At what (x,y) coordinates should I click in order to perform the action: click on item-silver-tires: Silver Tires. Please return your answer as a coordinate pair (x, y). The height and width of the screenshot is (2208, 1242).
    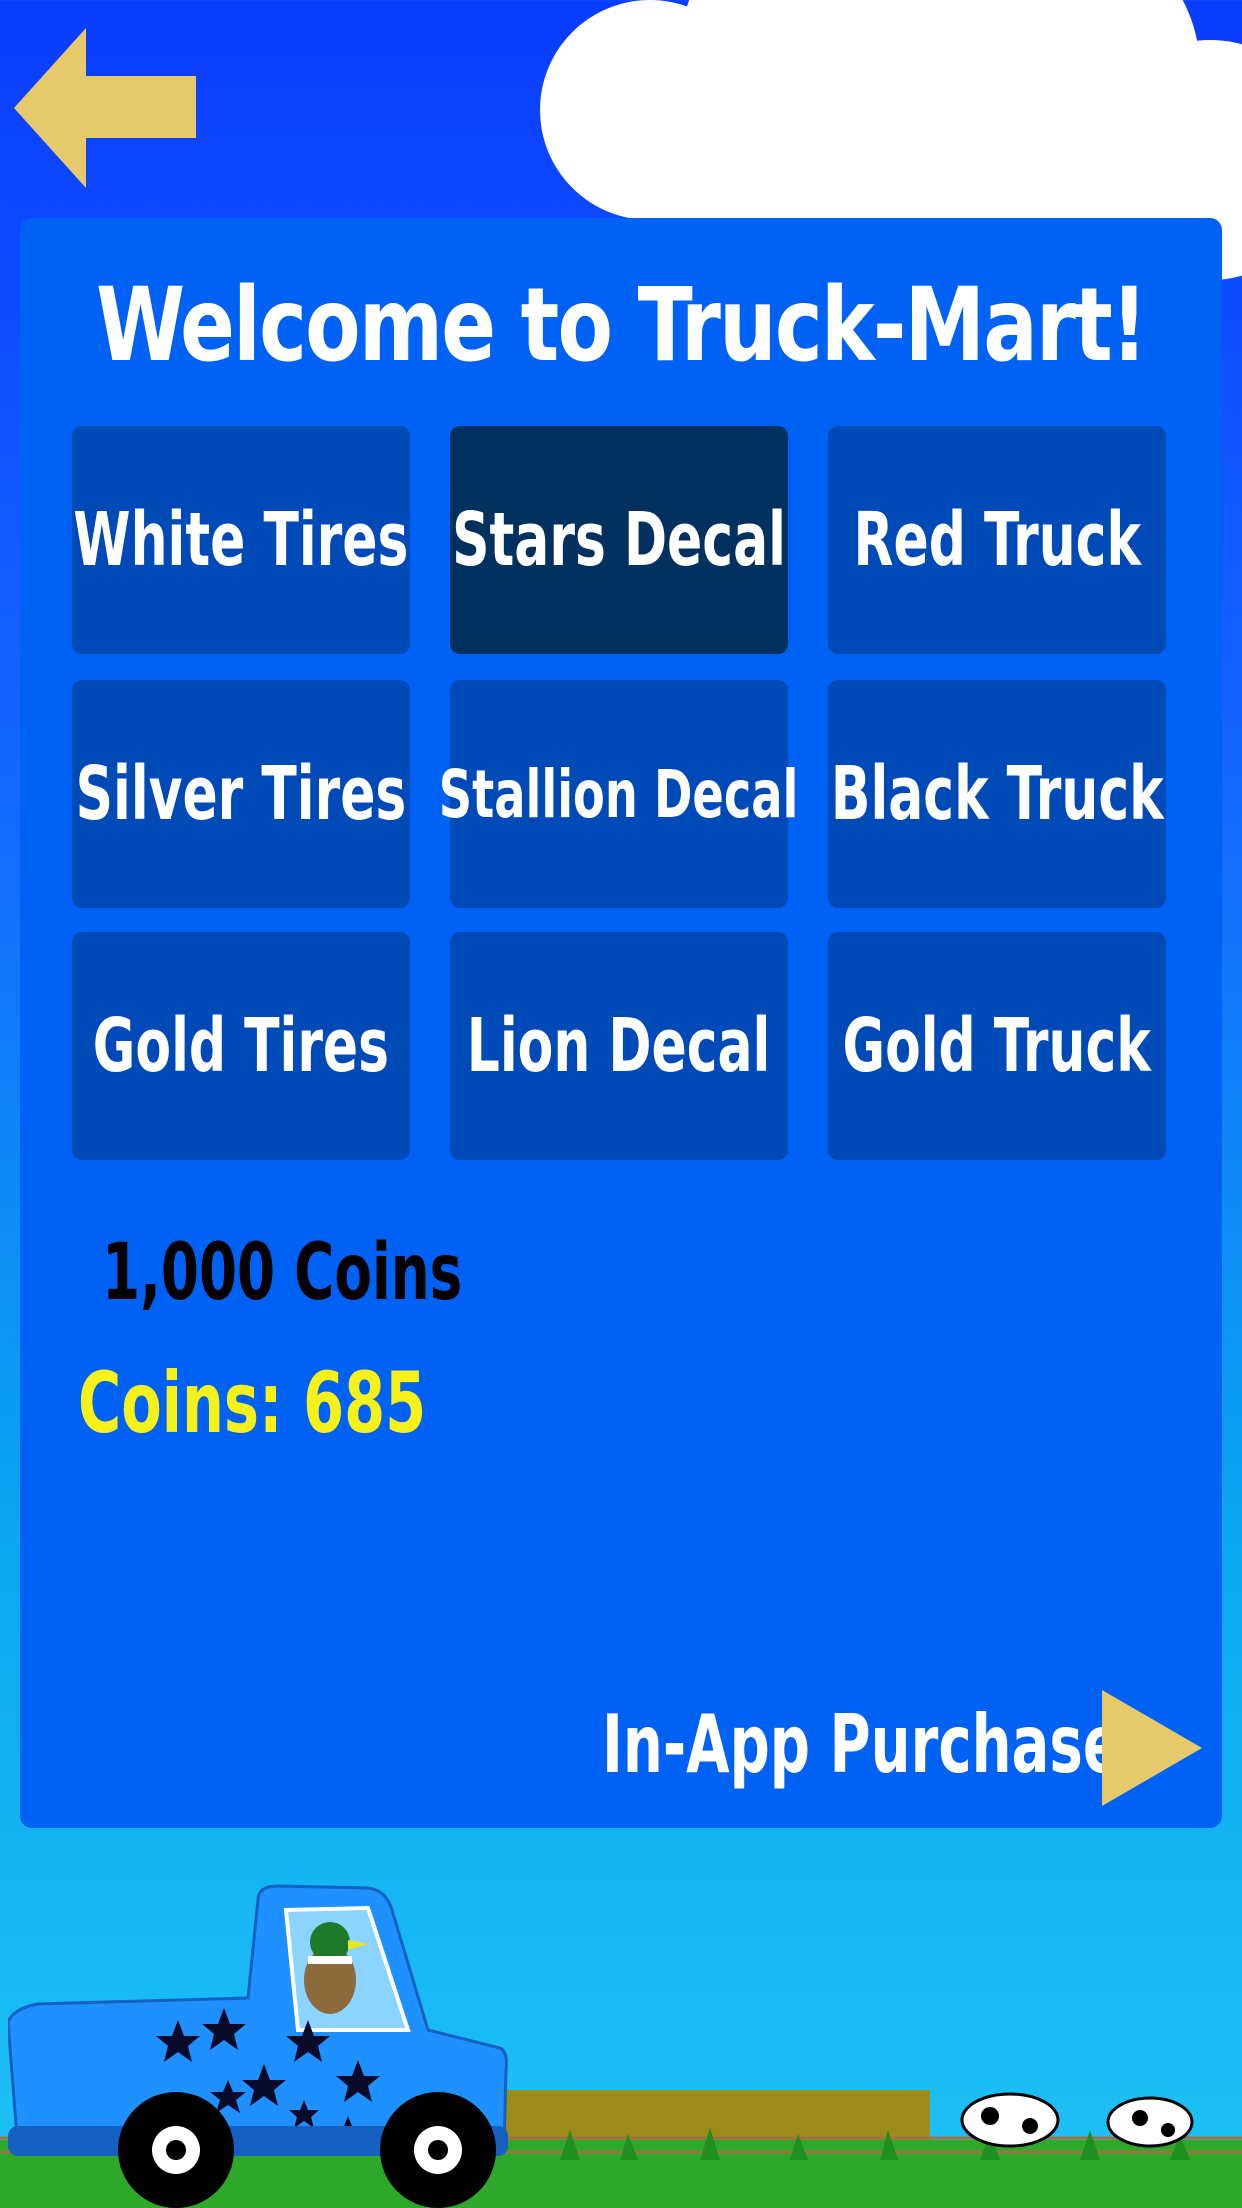
    Looking at the image, I should click on (241, 794).